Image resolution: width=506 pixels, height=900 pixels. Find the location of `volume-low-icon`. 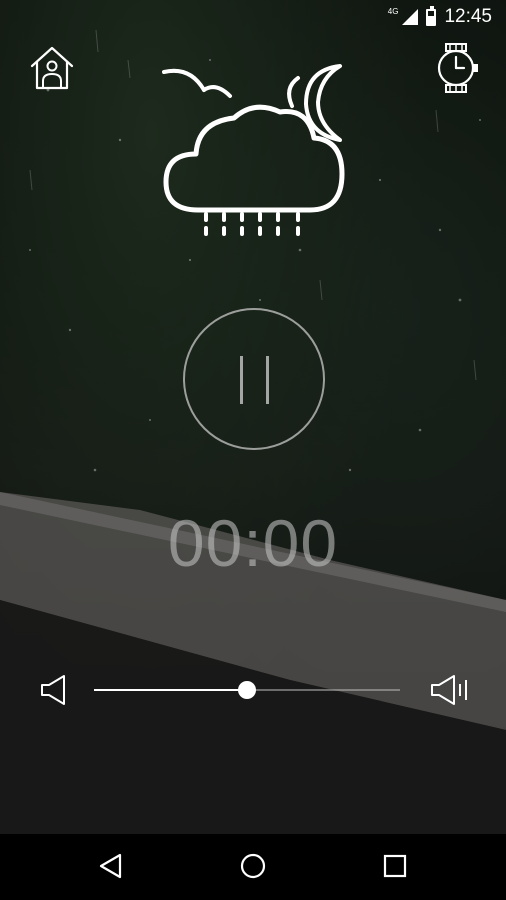

volume-low-icon is located at coordinates (53, 690).